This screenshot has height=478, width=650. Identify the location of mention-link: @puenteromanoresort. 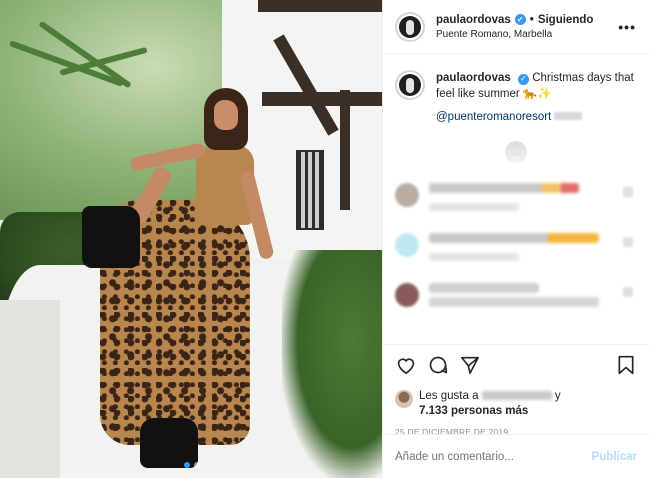
(493, 117).